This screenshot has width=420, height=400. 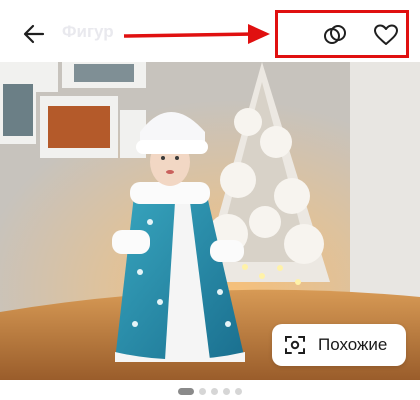 I want to click on similar-button-label: Похожие, so click(x=353, y=344).